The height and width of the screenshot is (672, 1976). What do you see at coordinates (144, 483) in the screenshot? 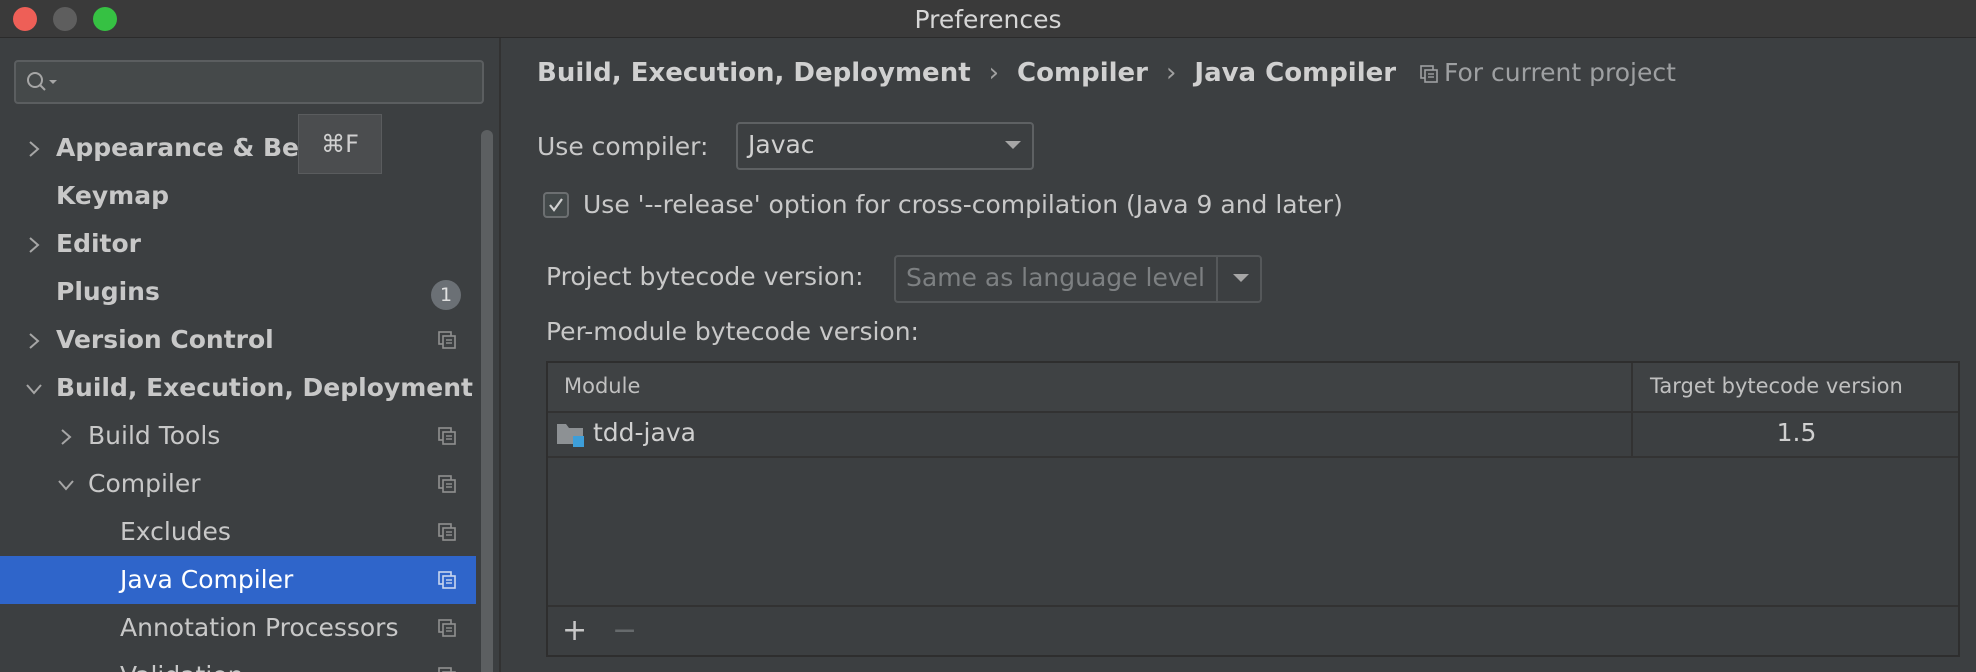
I see `sidebar-item-label: Compiler` at bounding box center [144, 483].